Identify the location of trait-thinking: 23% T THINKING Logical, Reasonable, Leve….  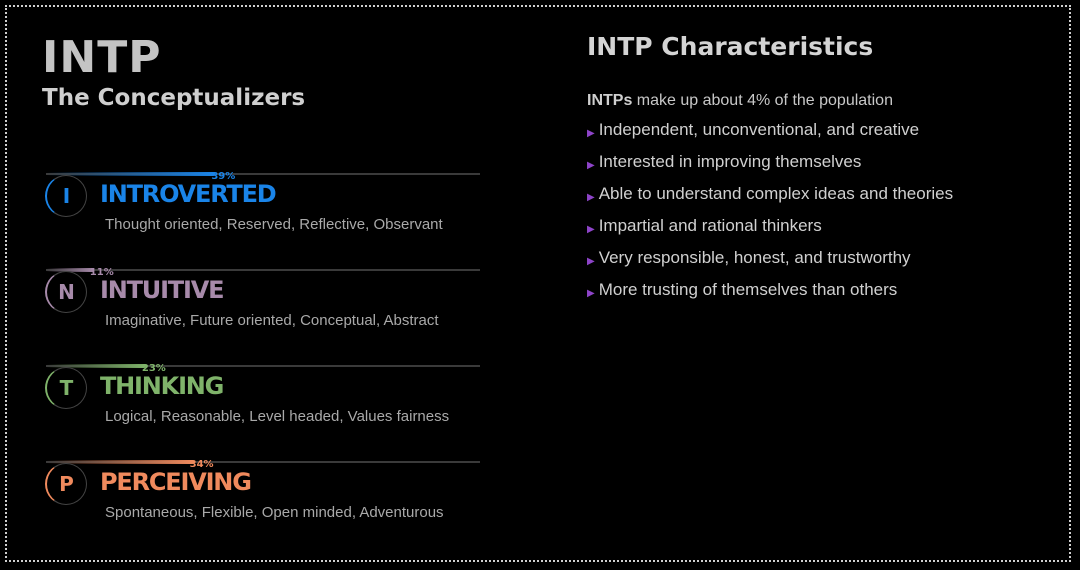
(262, 395).